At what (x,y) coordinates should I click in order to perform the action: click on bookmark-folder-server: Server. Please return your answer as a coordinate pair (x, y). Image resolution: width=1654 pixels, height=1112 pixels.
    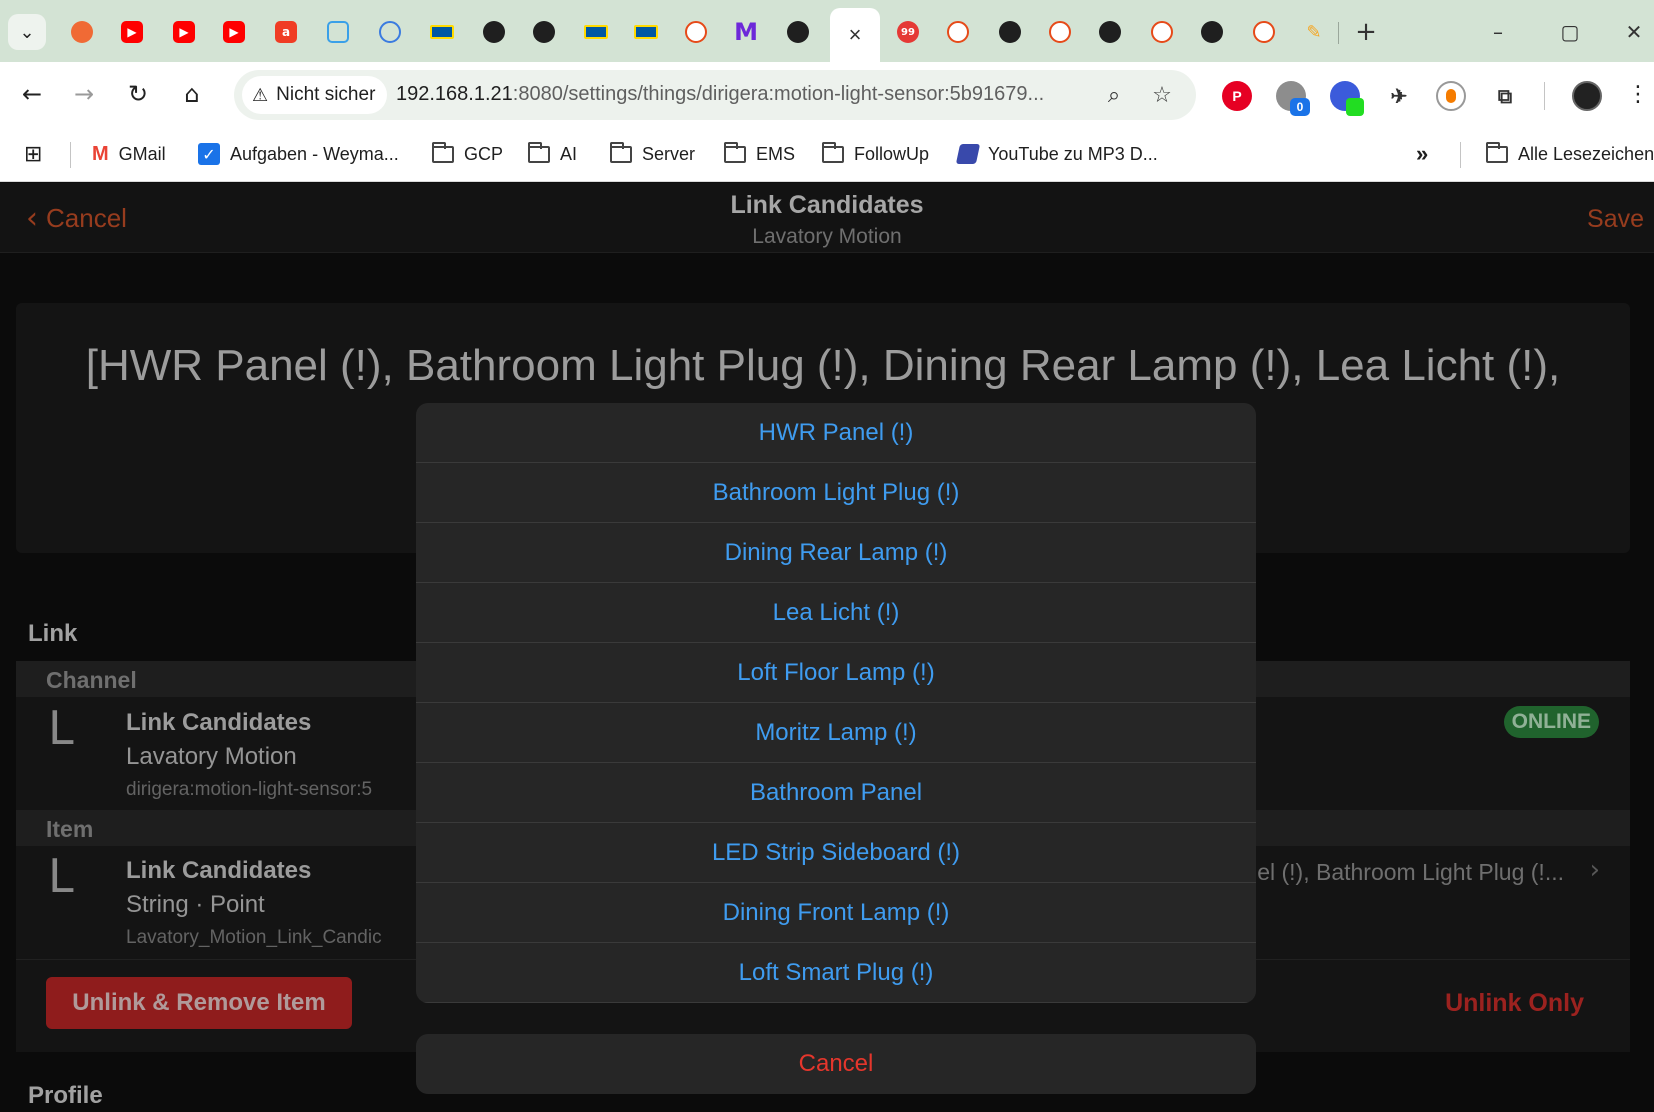
    Looking at the image, I should click on (652, 154).